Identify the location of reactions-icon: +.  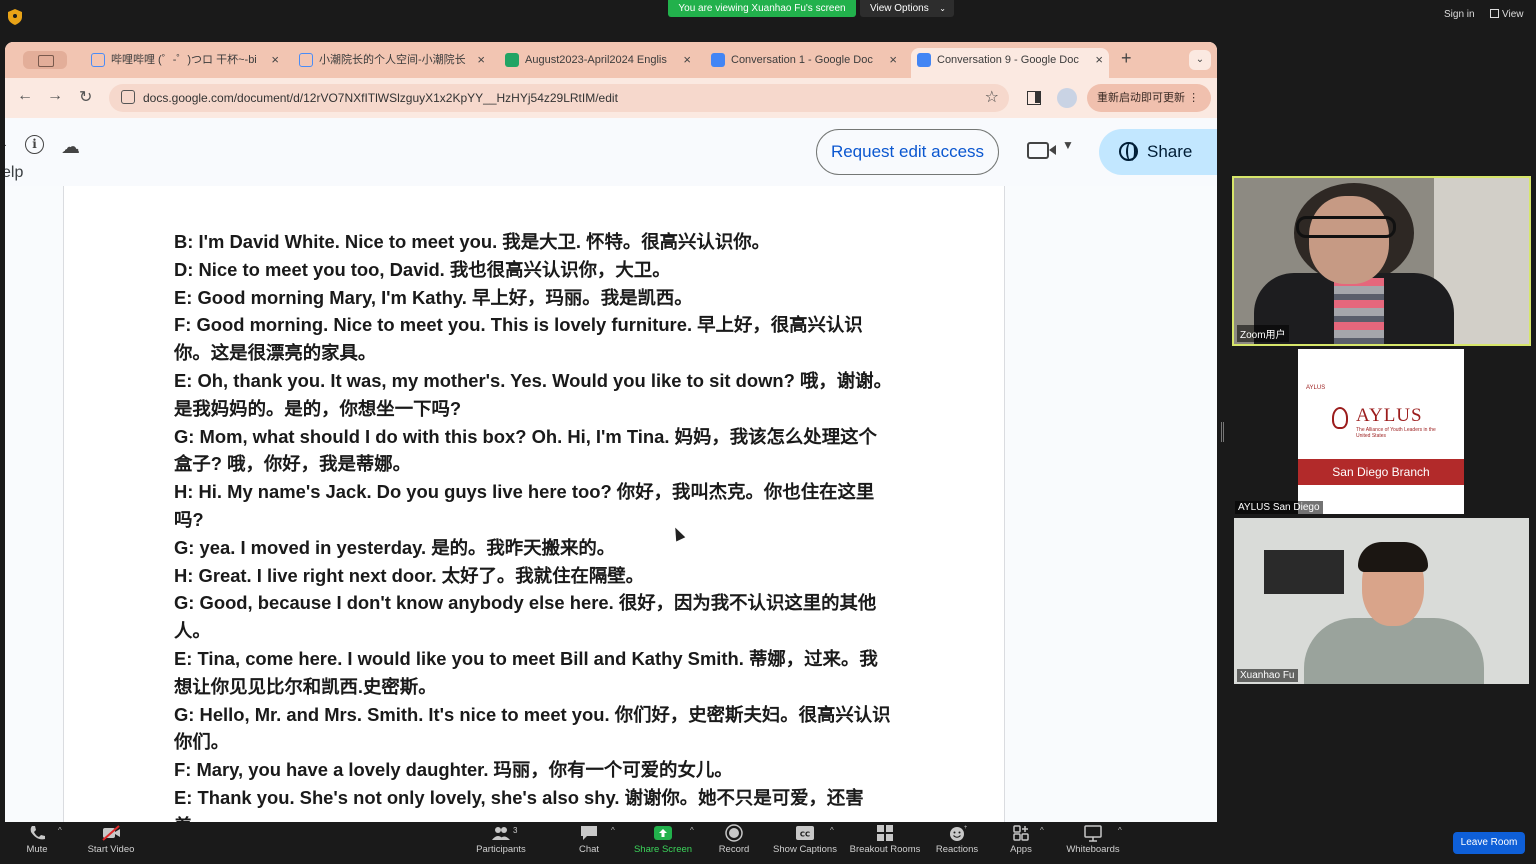
(958, 833).